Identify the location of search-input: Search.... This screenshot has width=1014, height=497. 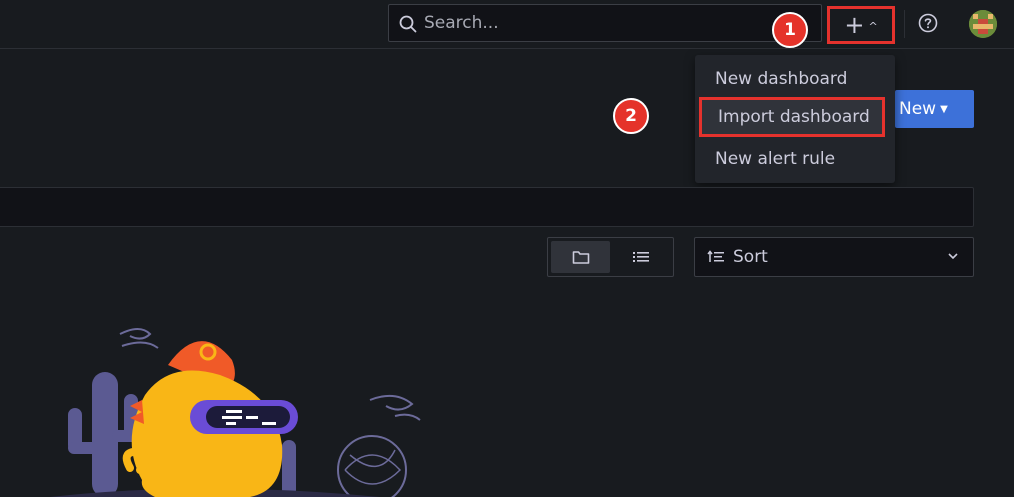
(605, 23).